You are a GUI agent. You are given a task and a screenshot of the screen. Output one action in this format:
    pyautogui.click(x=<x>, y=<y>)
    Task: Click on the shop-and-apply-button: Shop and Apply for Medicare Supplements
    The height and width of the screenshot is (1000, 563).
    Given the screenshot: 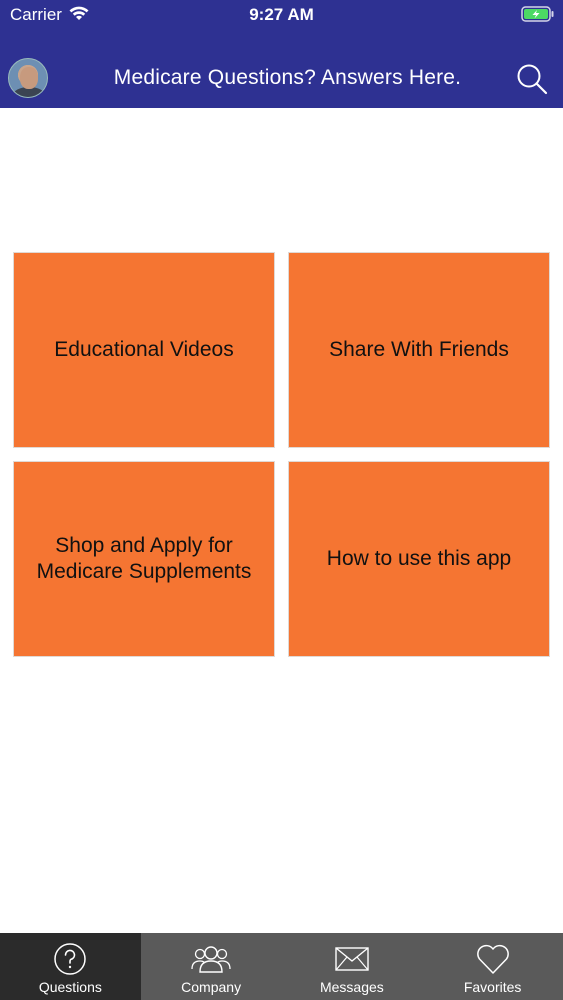 What is the action you would take?
    pyautogui.click(x=144, y=559)
    